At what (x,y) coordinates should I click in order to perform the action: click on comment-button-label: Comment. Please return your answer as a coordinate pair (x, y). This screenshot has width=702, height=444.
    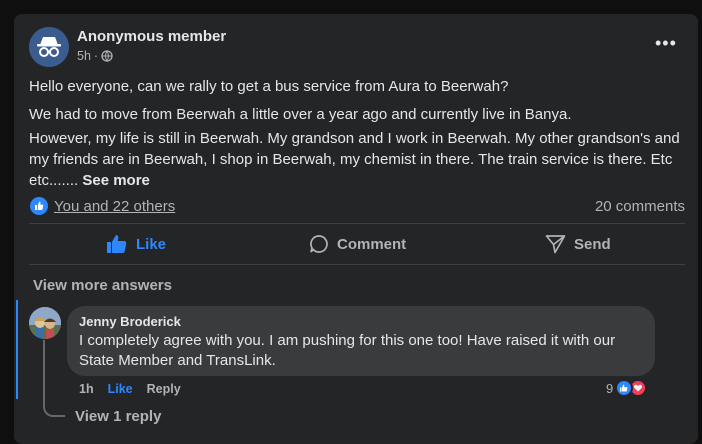
    Looking at the image, I should click on (372, 244).